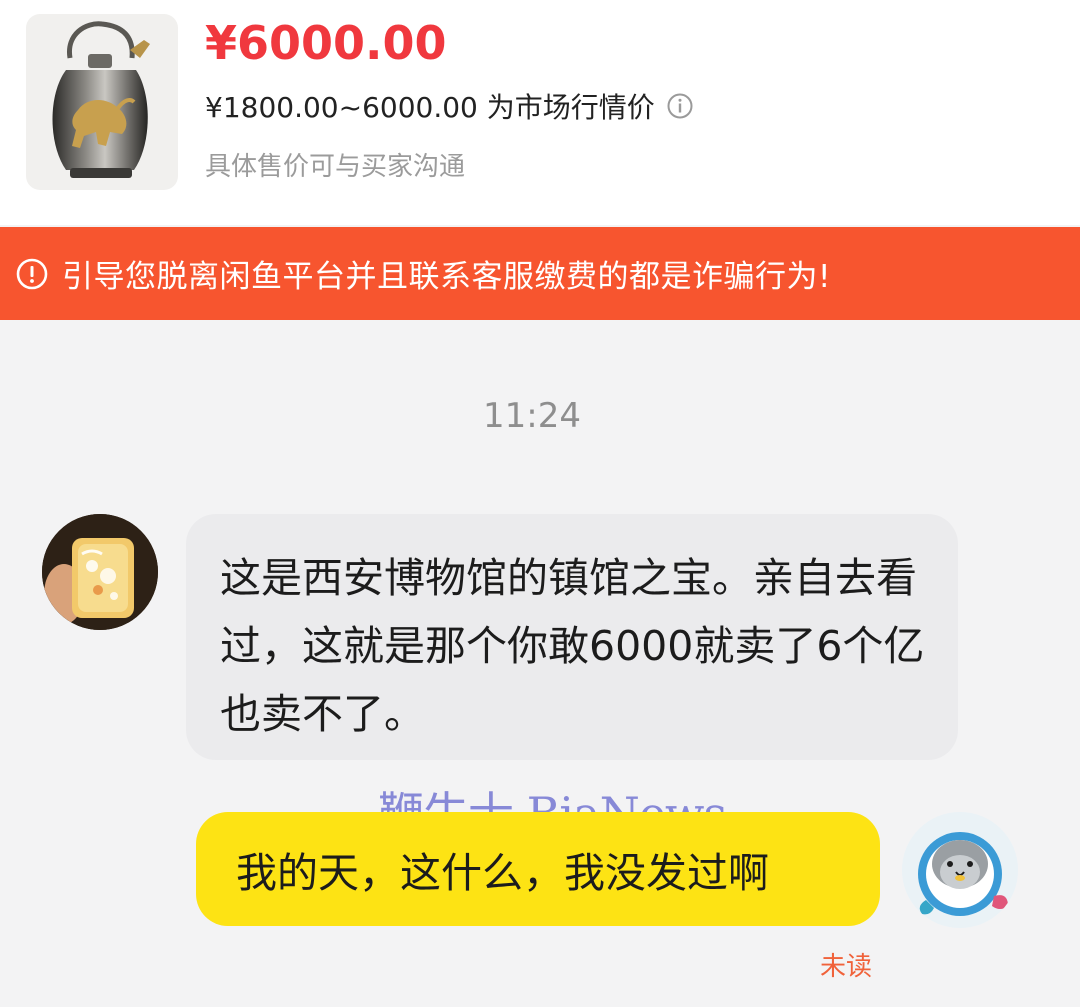 This screenshot has height=1007, width=1080. I want to click on price-range-row: ¥1800.00~6000.00 为市场行情价, so click(449, 106).